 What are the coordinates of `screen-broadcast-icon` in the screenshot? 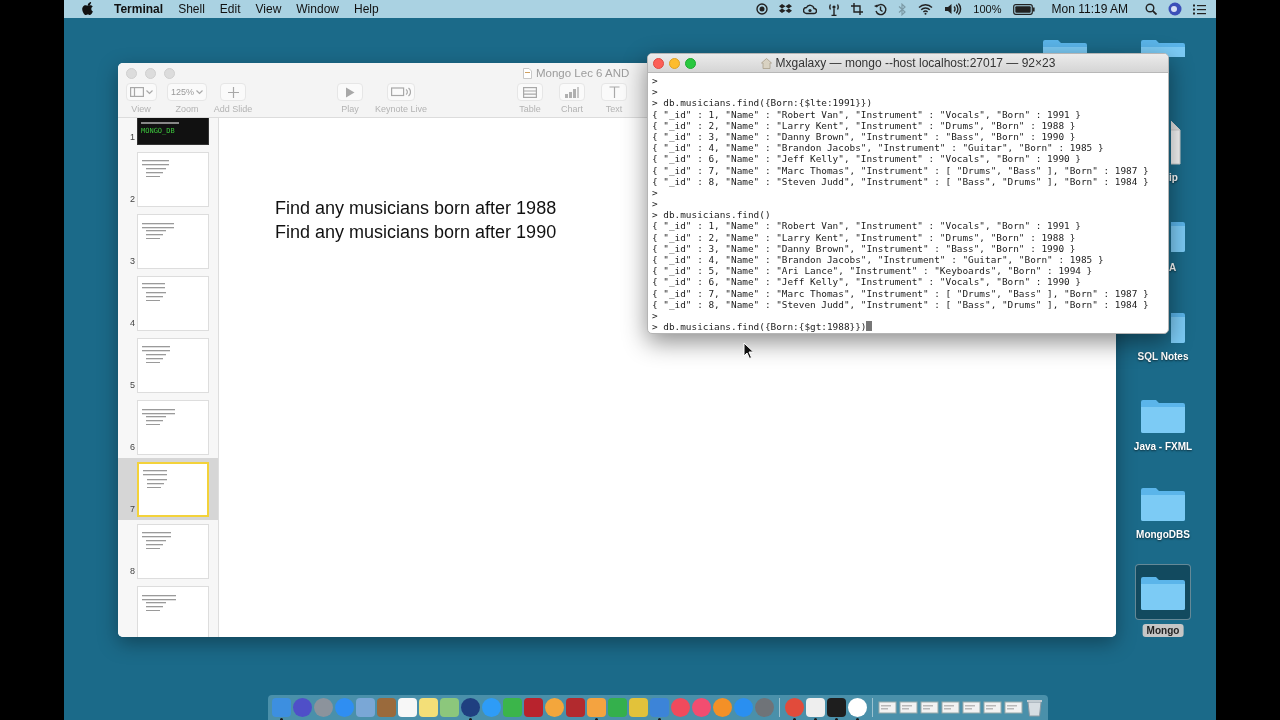 It's located at (401, 92).